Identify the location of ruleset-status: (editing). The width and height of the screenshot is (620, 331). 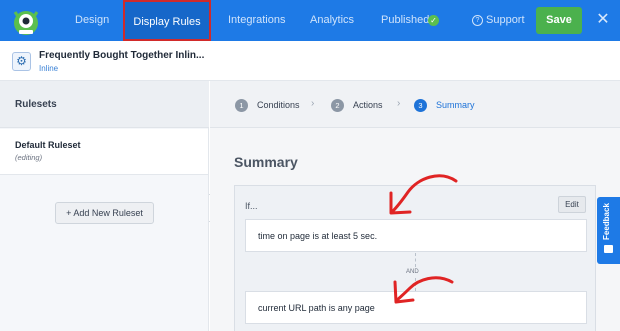
(29, 157).